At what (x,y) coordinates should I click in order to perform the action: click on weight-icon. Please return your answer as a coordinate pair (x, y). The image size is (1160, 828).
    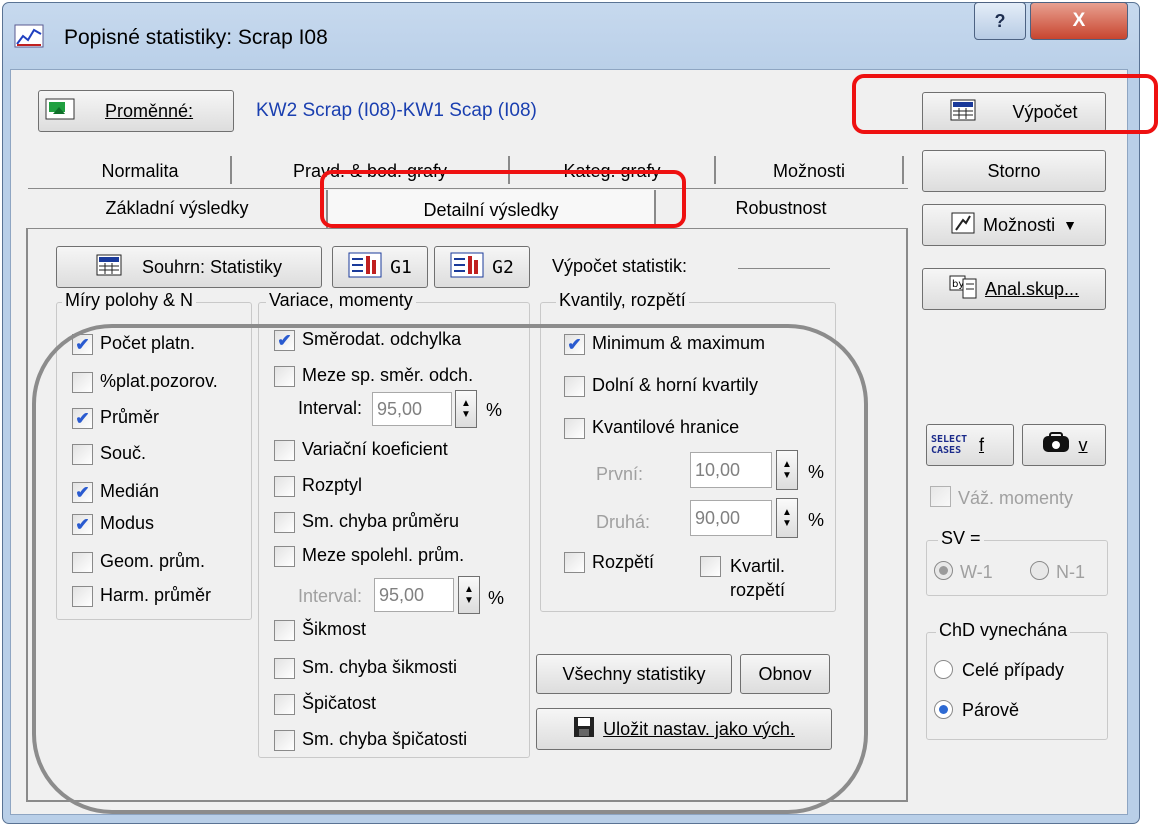
    Looking at the image, I should click on (1056, 445).